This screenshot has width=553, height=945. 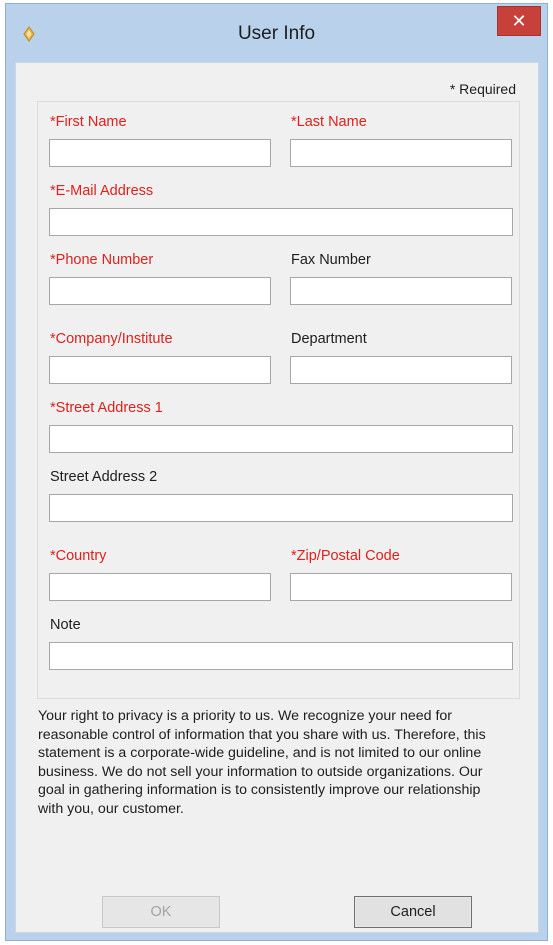 What do you see at coordinates (65, 625) in the screenshot?
I see `note-label: Note` at bounding box center [65, 625].